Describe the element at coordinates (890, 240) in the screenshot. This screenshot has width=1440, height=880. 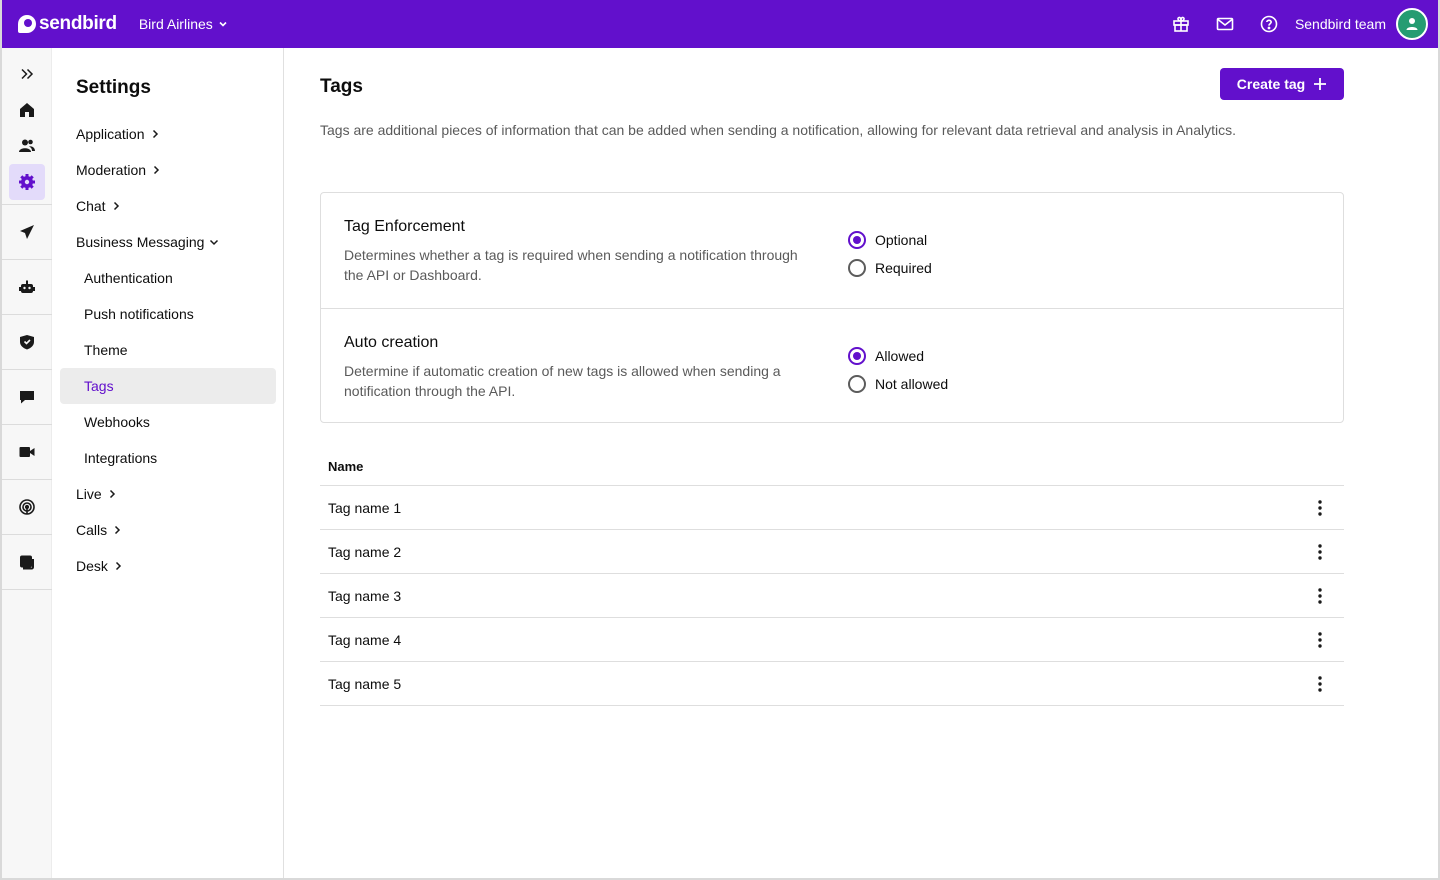
I see `radio-optional: Optional` at that location.